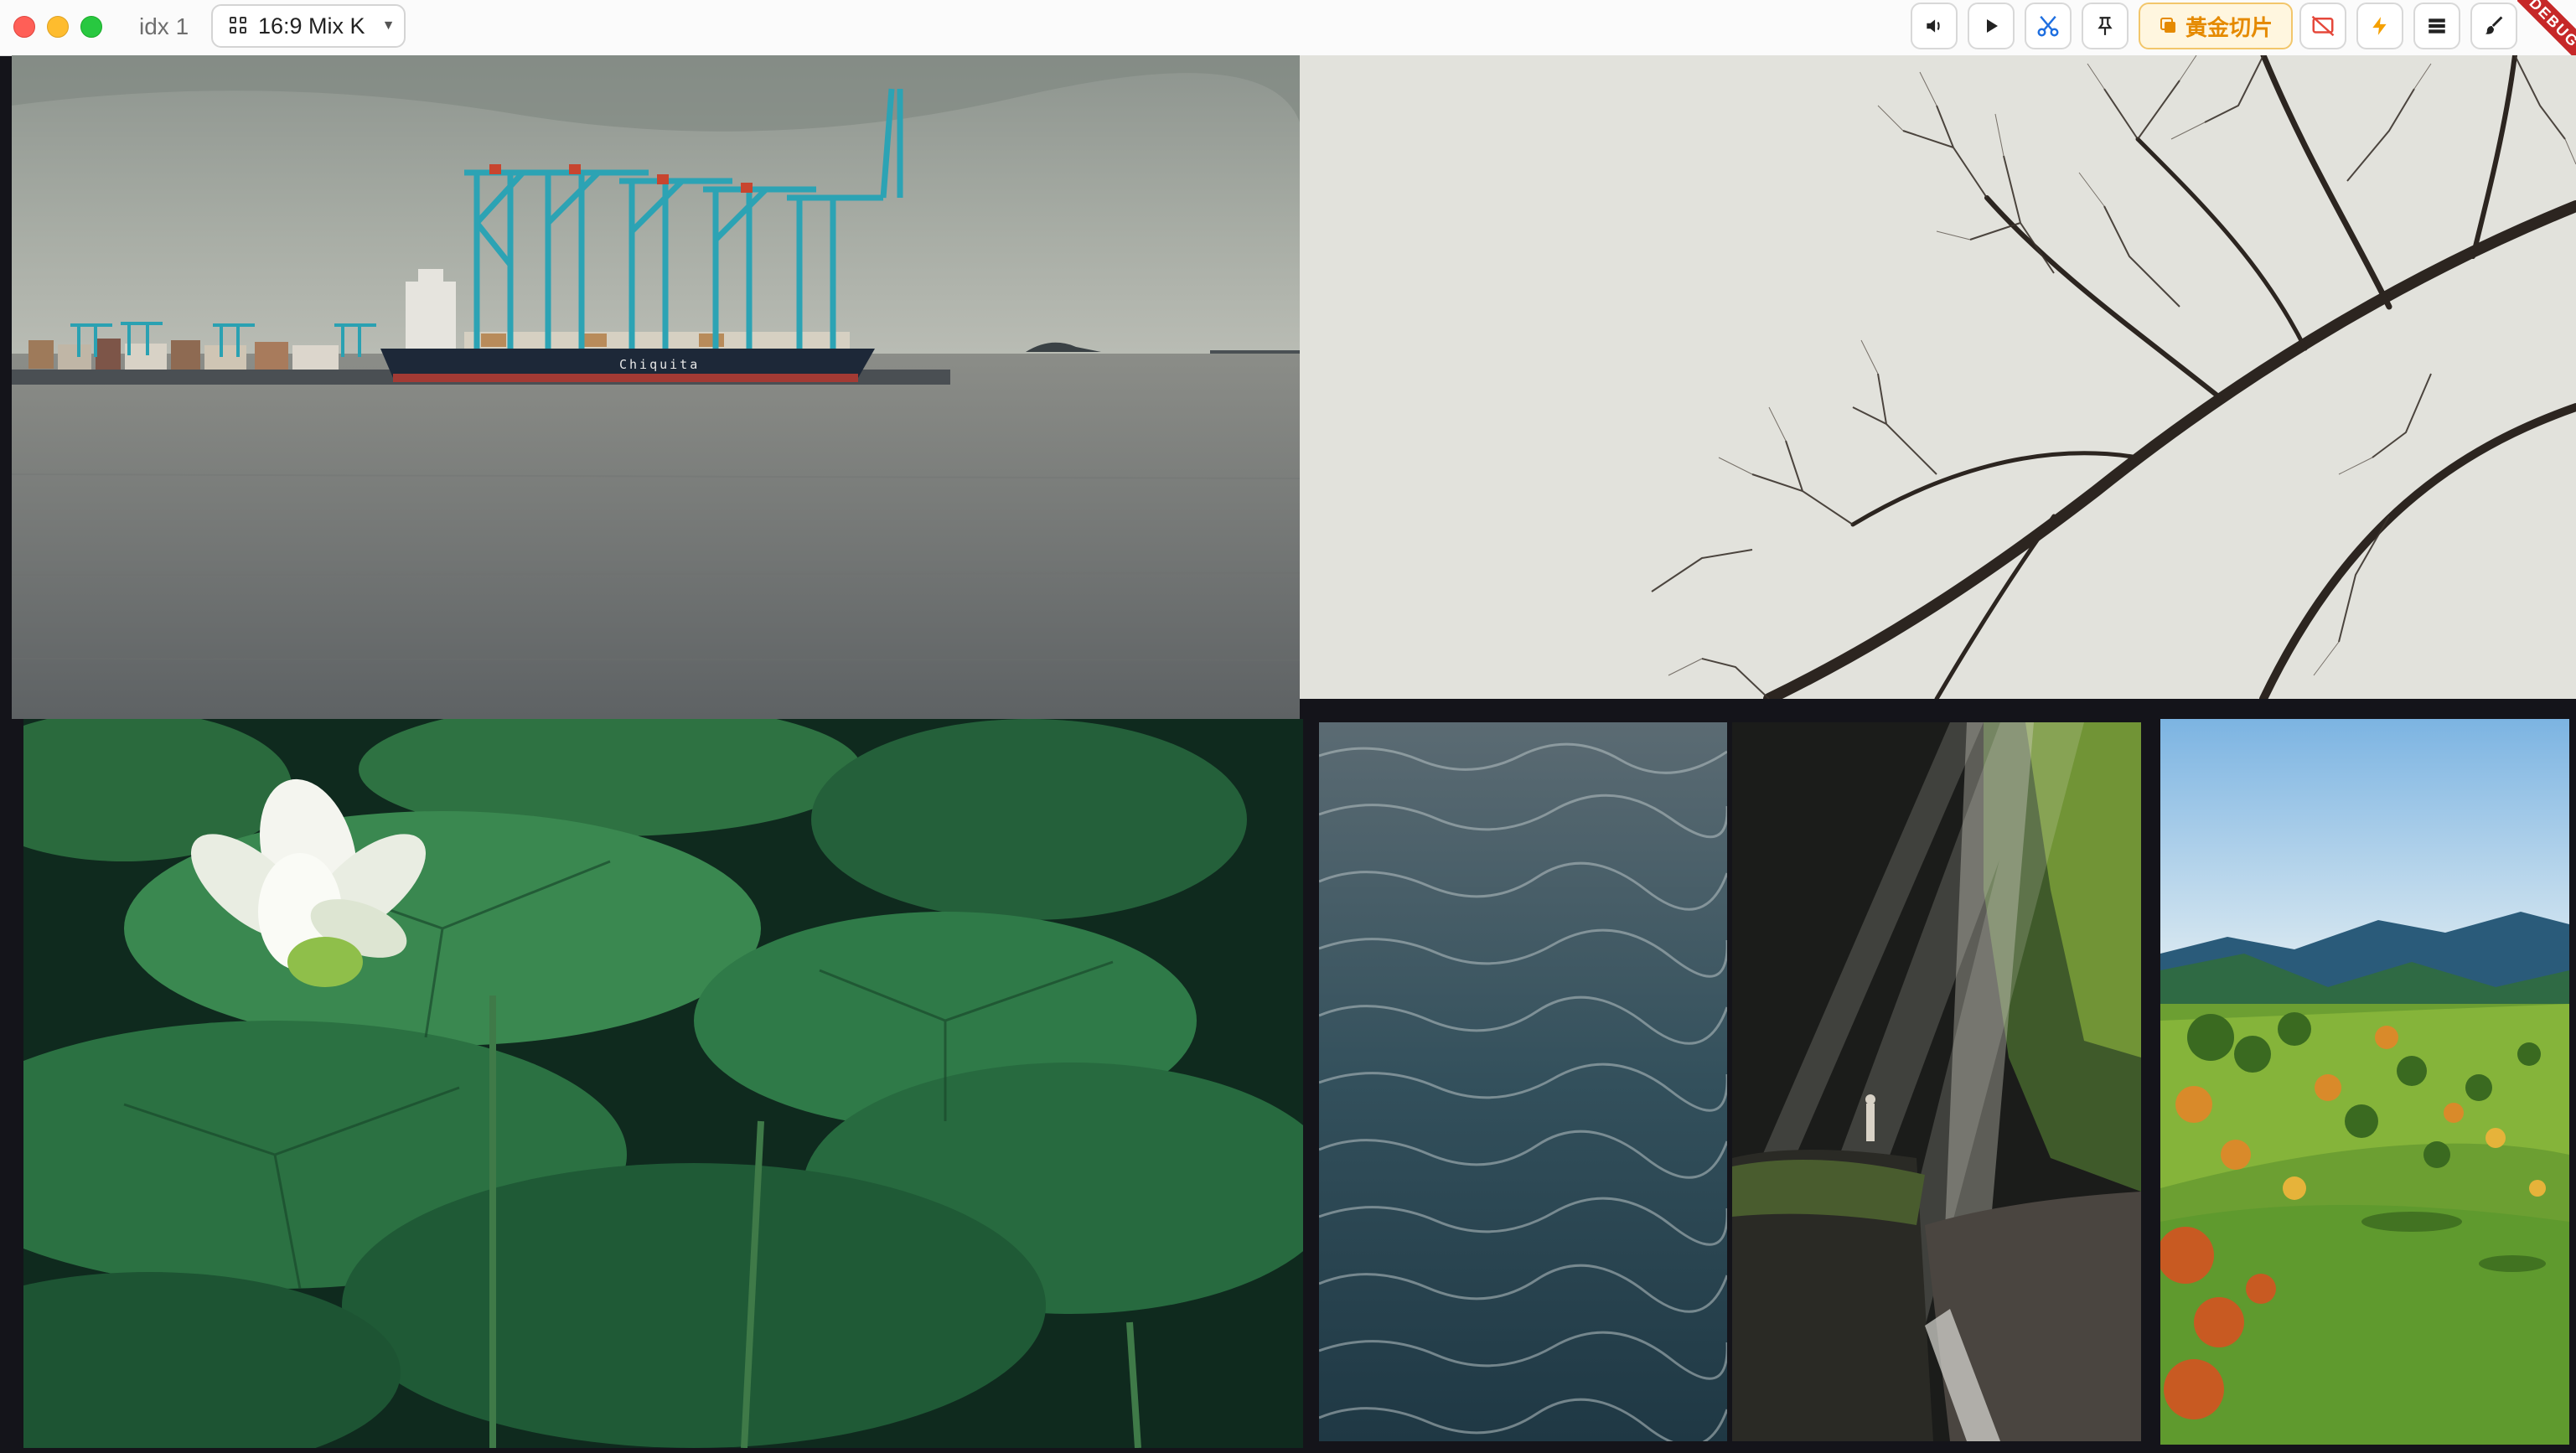  Describe the element at coordinates (58, 27) in the screenshot. I see `minimize-window-button` at that location.